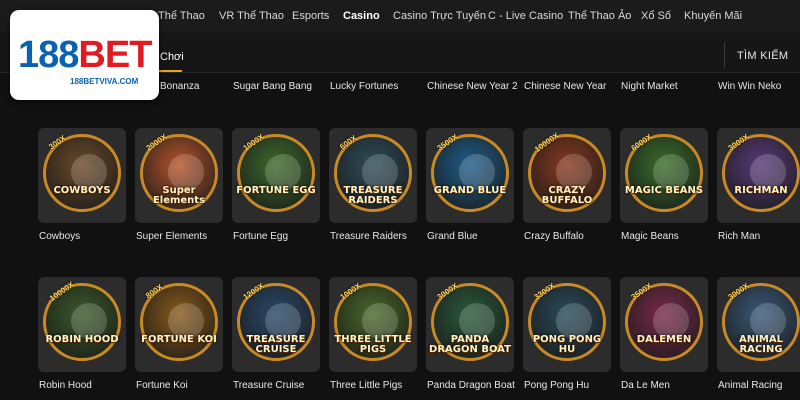  Describe the element at coordinates (179, 195) in the screenshot. I see `game-logo-text: Super Elements` at that location.